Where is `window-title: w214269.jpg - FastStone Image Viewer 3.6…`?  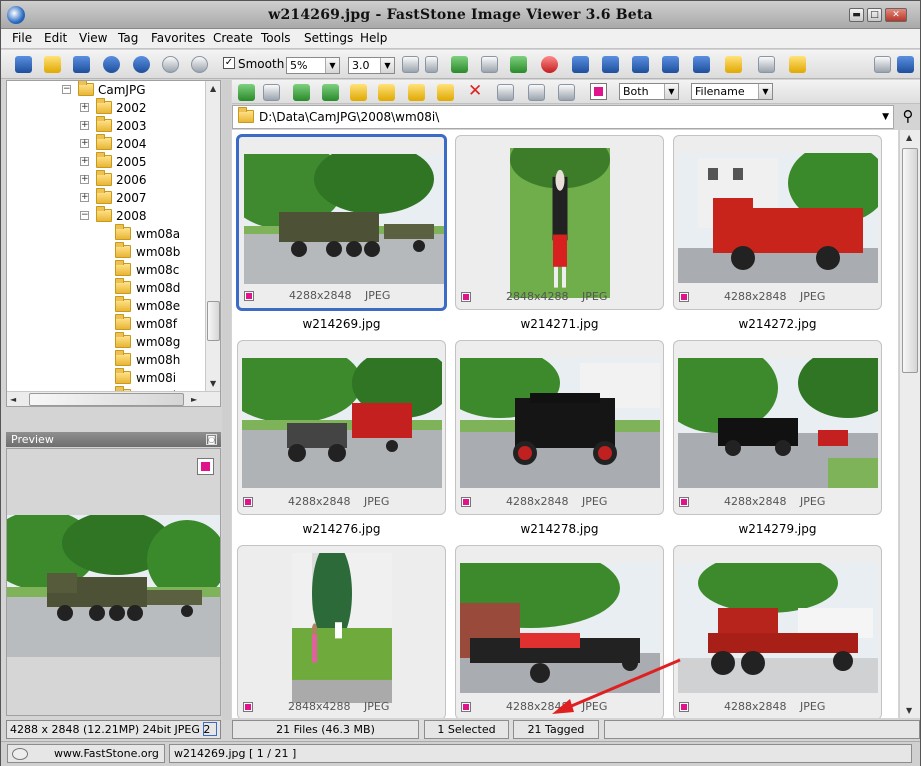
window-title: w214269.jpg - FastStone Image Viewer 3.6… is located at coordinates (460, 15).